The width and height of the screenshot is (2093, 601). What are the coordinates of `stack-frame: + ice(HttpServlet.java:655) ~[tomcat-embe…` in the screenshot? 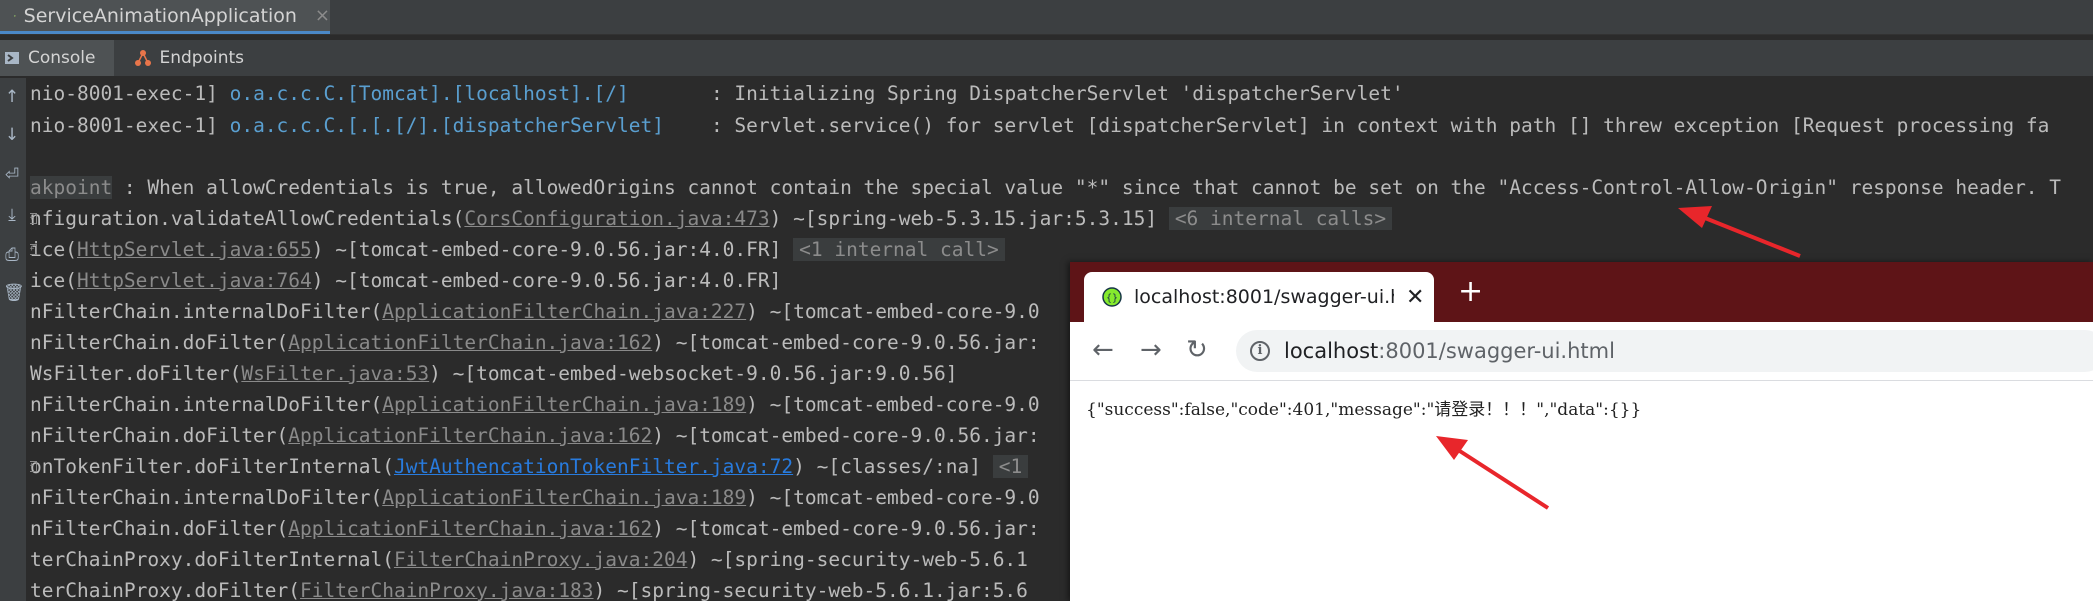 It's located at (517, 250).